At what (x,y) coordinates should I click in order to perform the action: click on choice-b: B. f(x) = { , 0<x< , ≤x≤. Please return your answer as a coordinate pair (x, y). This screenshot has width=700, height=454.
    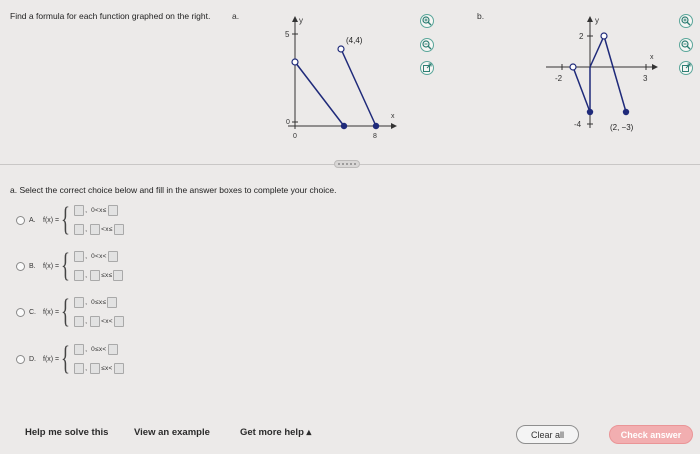
    Looking at the image, I should click on (70, 265).